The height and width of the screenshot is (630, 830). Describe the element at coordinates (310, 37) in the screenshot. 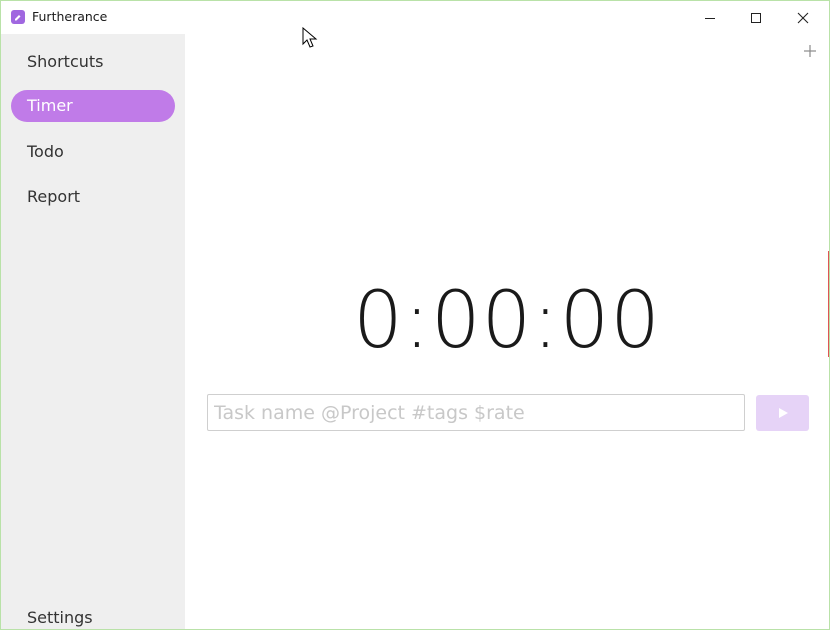

I see `mouse-cursor-icon` at that location.